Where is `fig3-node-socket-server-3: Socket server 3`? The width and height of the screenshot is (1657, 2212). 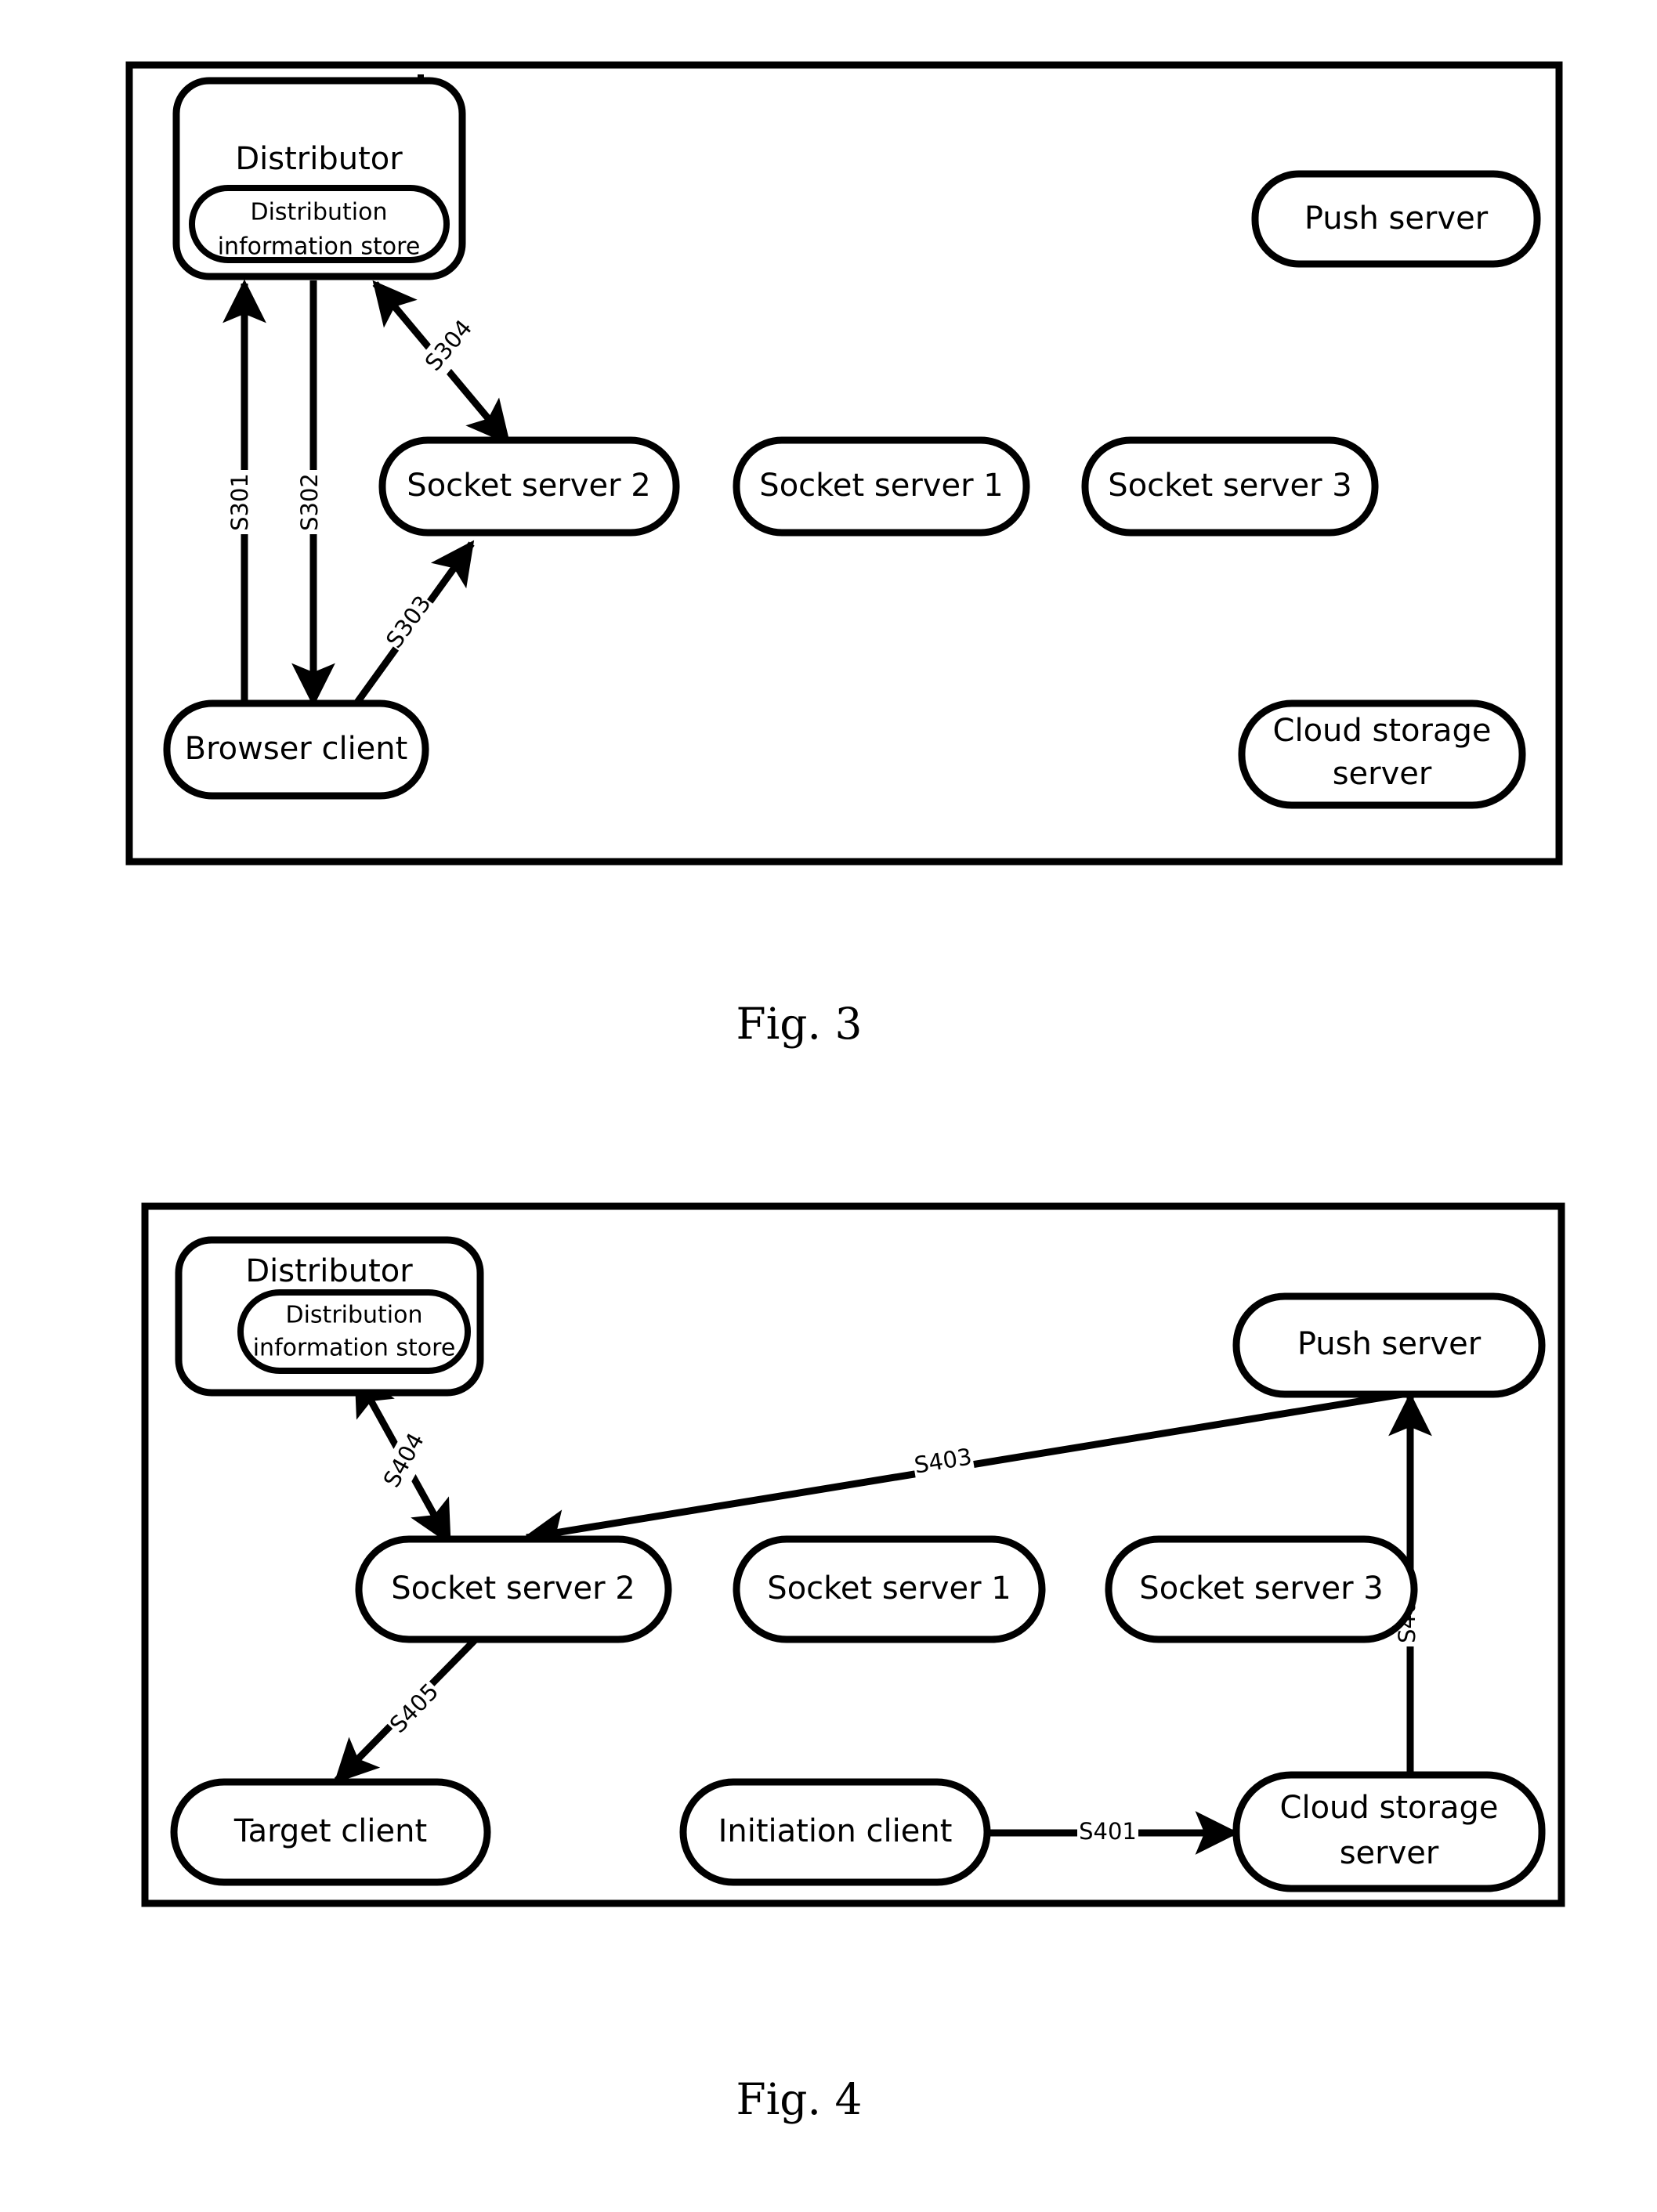
fig3-node-socket-server-3: Socket server 3 is located at coordinates (1230, 487).